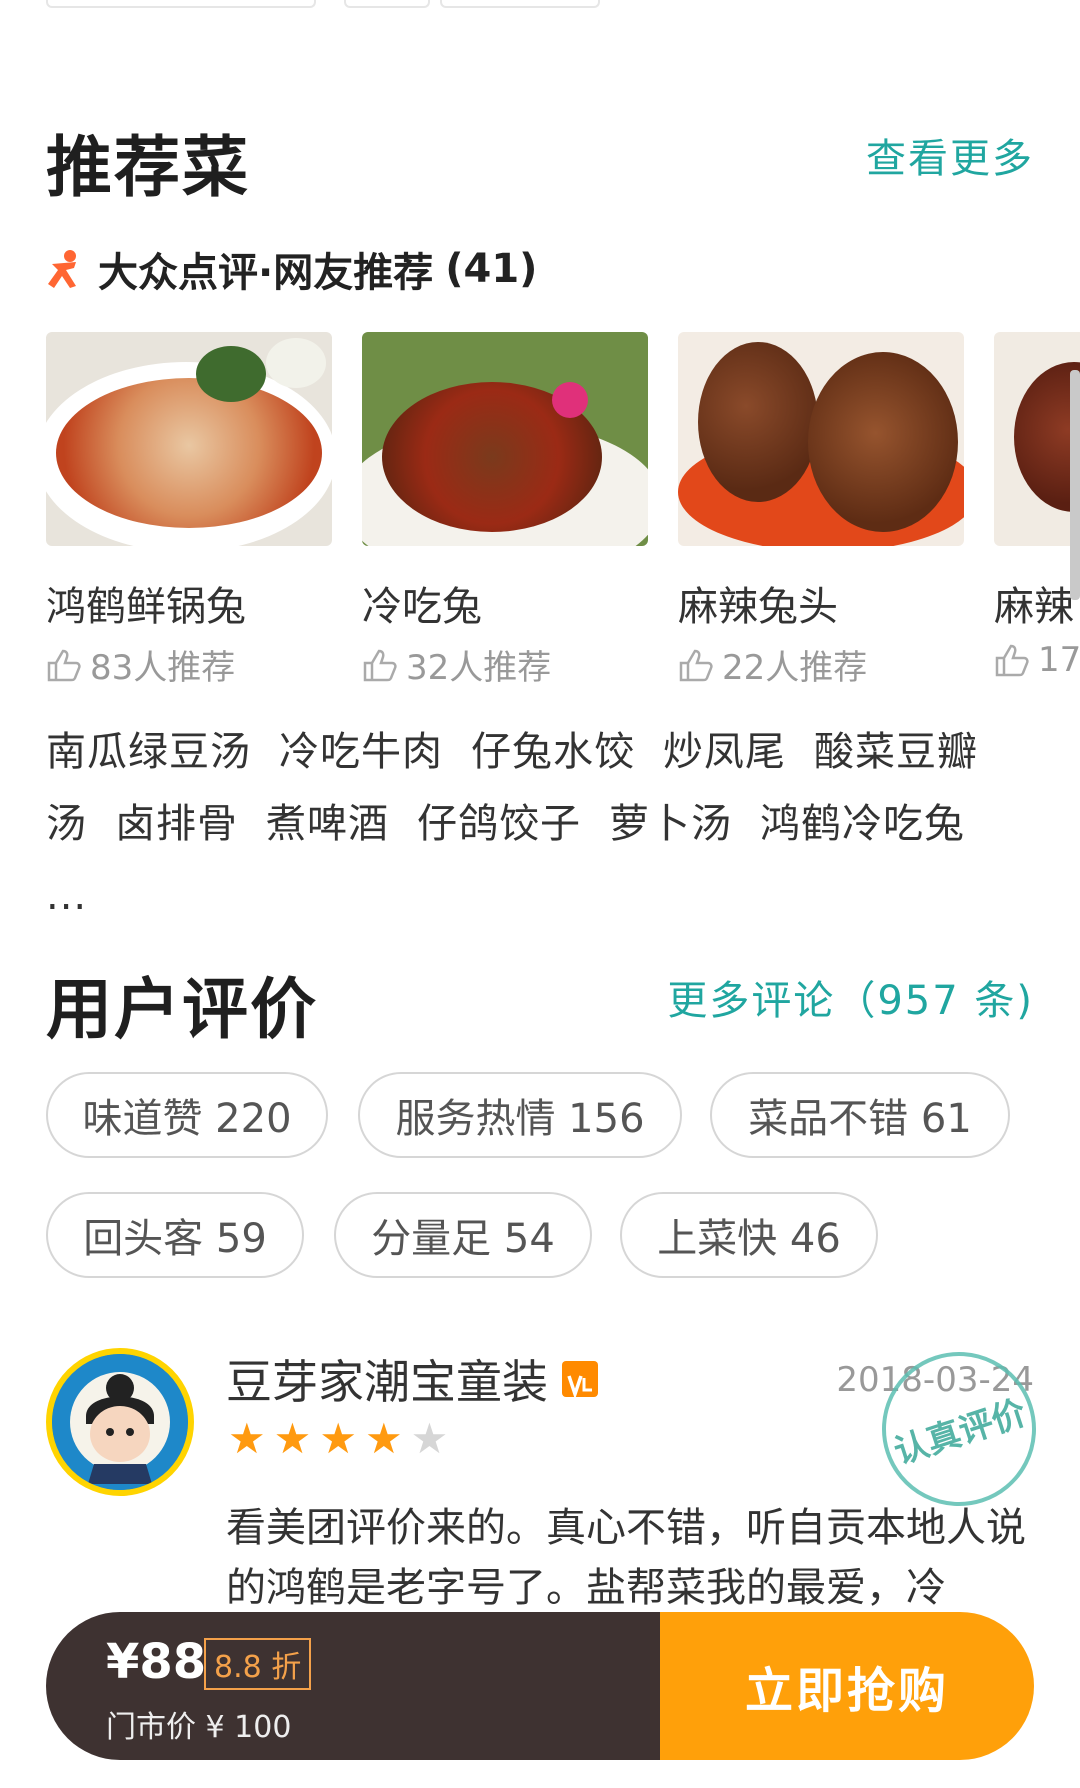 Image resolution: width=1080 pixels, height=1788 pixels. What do you see at coordinates (479, 668) in the screenshot?
I see `dish-likes-text: 32人推荐` at bounding box center [479, 668].